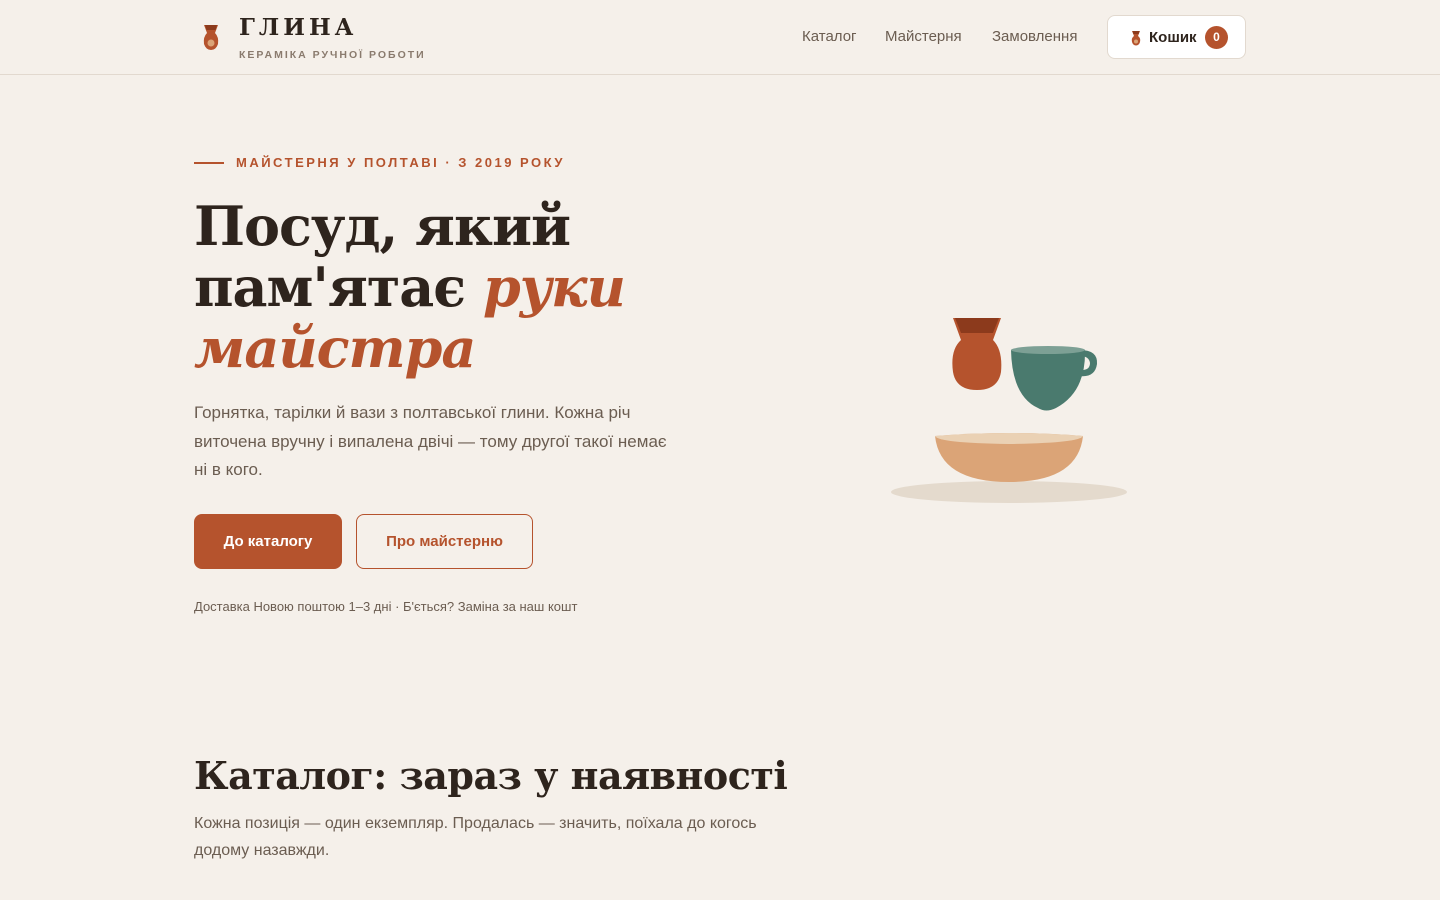 This screenshot has width=1440, height=900. Describe the element at coordinates (268, 541) in the screenshot. I see `catalog-button: До каталогу` at that location.